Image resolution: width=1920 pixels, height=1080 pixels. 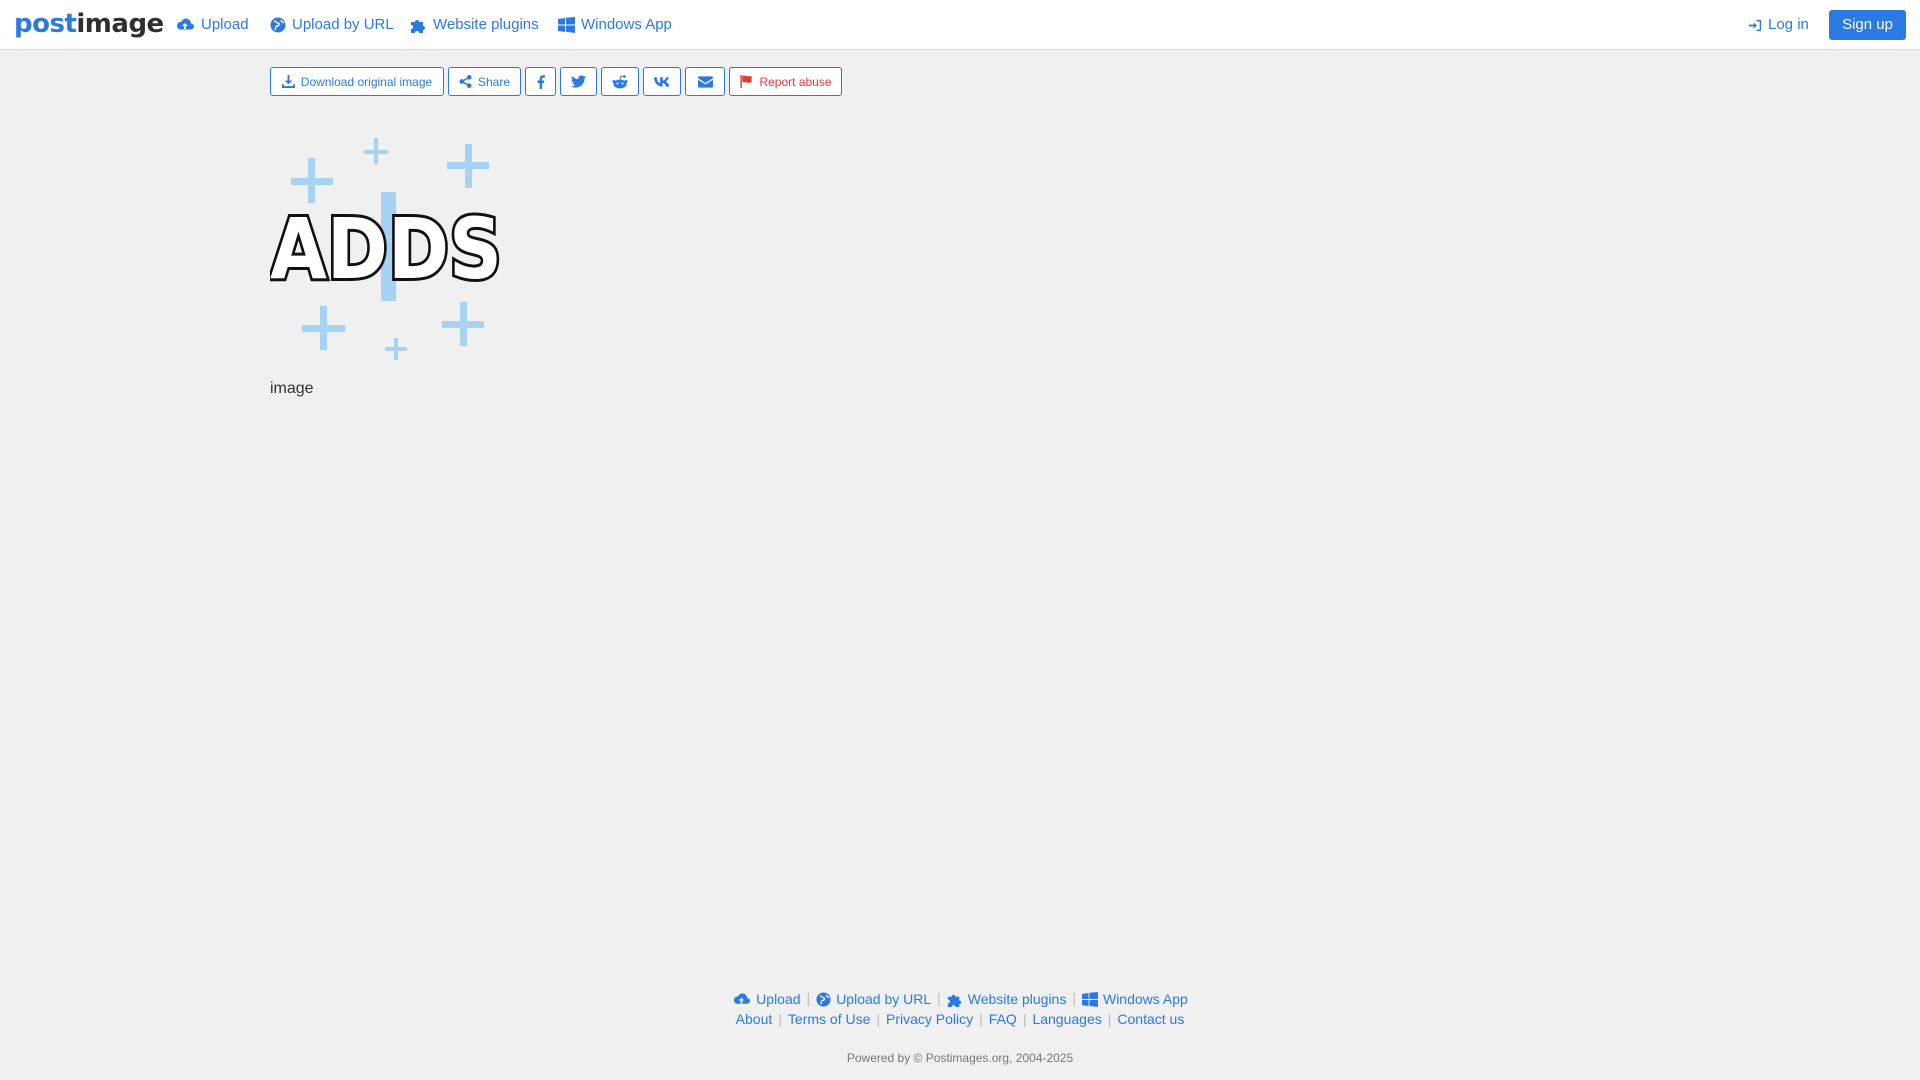 I want to click on twitter-share-button, so click(x=578, y=81).